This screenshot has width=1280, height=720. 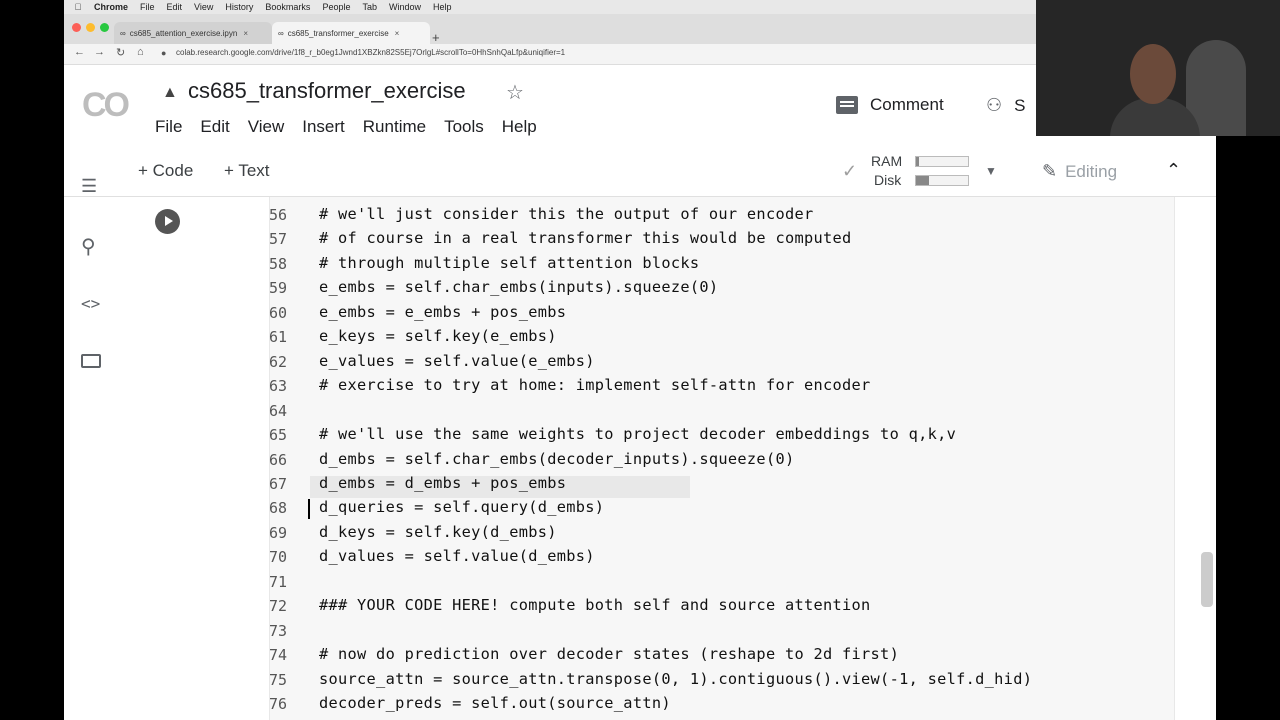 I want to click on line-number: 70, so click(x=278, y=557).